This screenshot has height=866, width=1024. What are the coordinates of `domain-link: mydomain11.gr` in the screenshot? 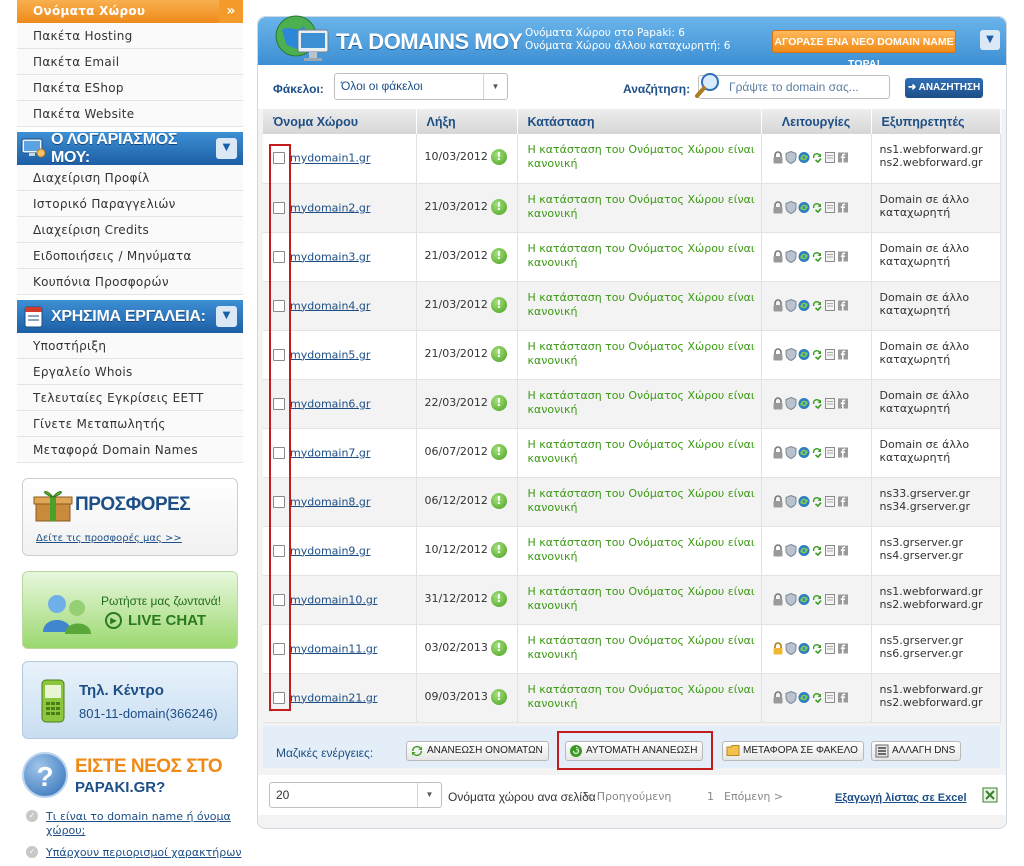 It's located at (333, 648).